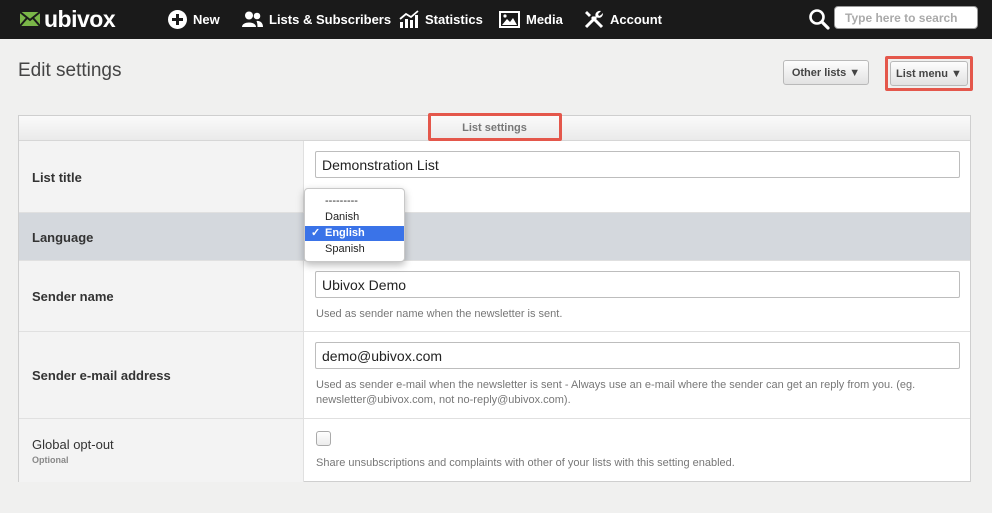 This screenshot has height=513, width=992. What do you see at coordinates (30, 19) in the screenshot?
I see `envelope-logo-icon` at bounding box center [30, 19].